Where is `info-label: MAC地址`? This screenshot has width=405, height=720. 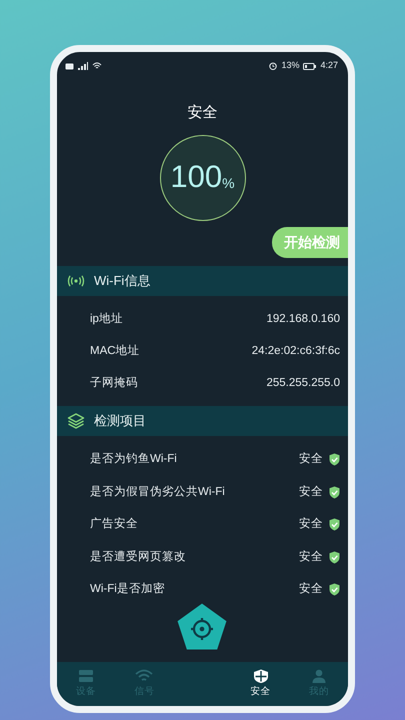
info-label: MAC地址 is located at coordinates (115, 351).